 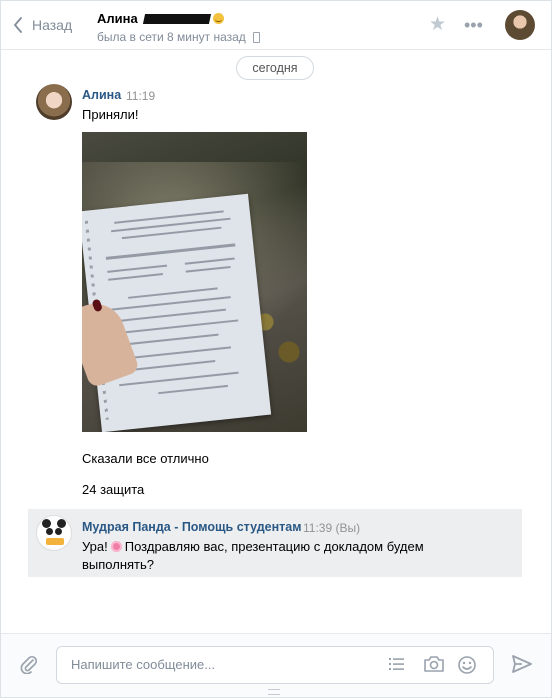 What do you see at coordinates (520, 25) in the screenshot?
I see `header-avatar` at bounding box center [520, 25].